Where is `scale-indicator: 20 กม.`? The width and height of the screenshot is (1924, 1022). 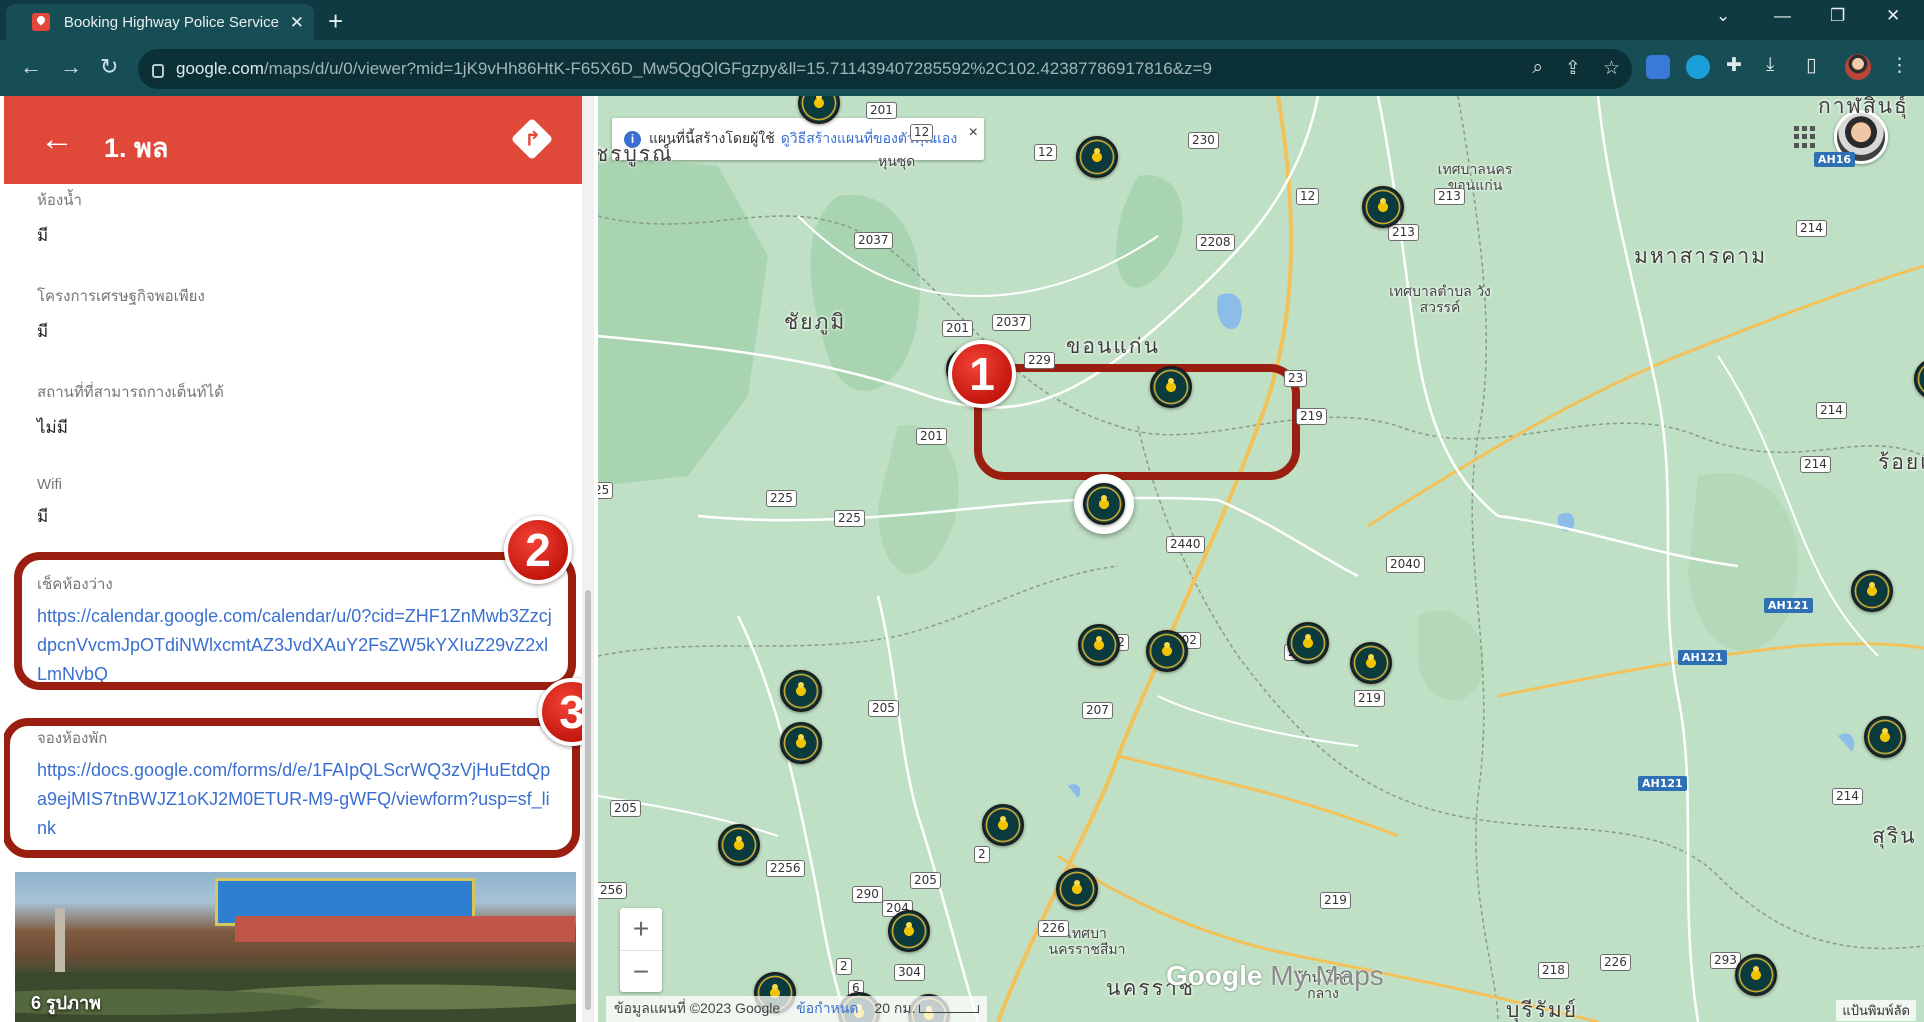
scale-indicator: 20 กม. is located at coordinates (927, 1009).